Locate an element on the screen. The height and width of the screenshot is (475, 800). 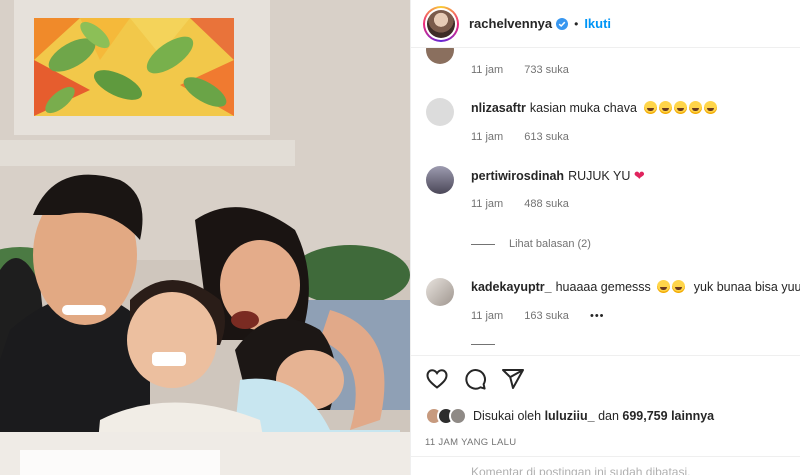
comment-meta: 11 jam 733 suka is located at coordinates (529, 70).